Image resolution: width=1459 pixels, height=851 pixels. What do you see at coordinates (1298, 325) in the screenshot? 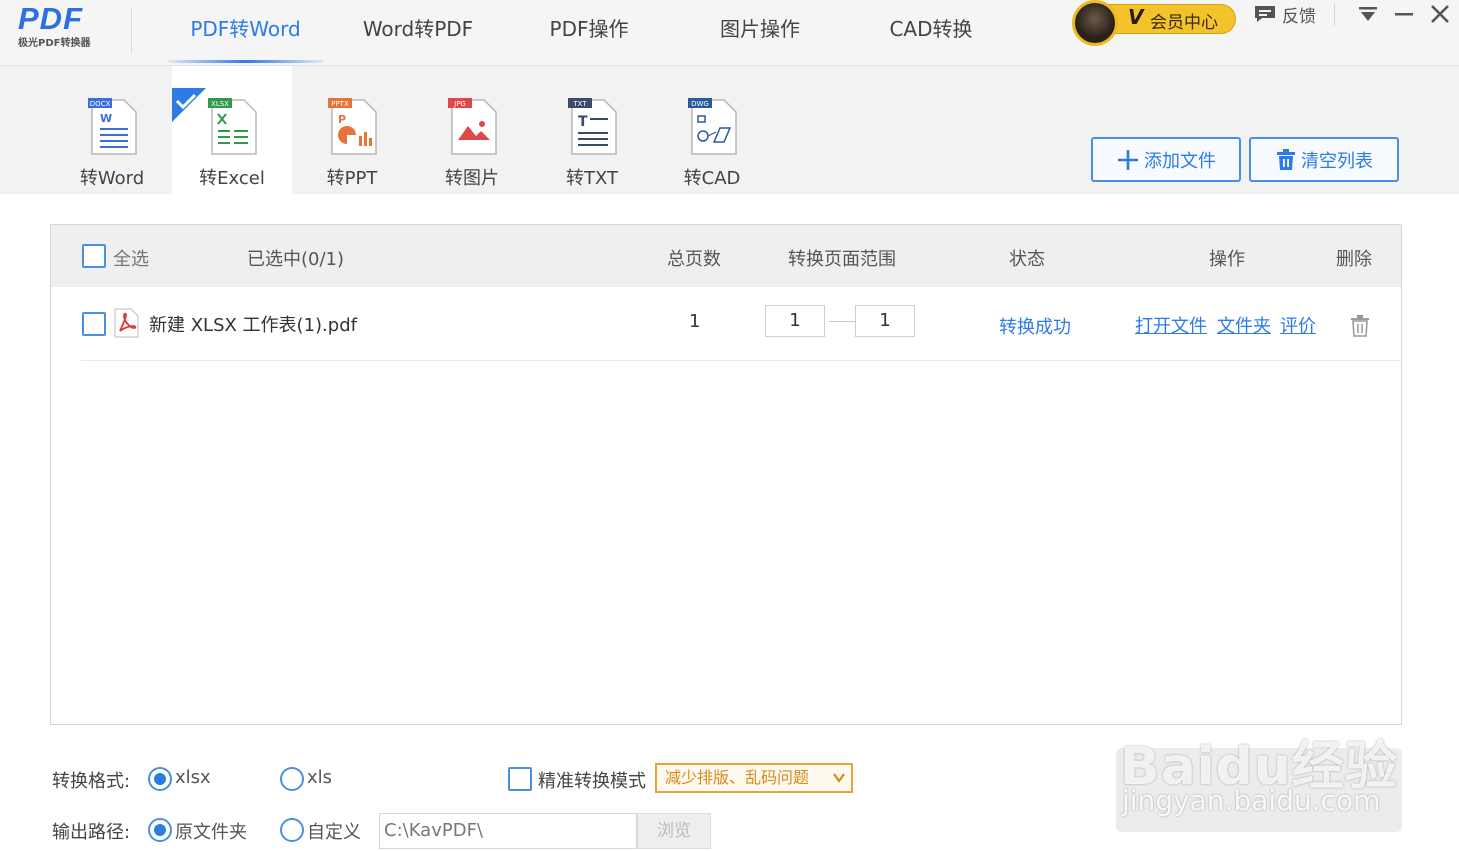
I see `rate-link: 评价` at bounding box center [1298, 325].